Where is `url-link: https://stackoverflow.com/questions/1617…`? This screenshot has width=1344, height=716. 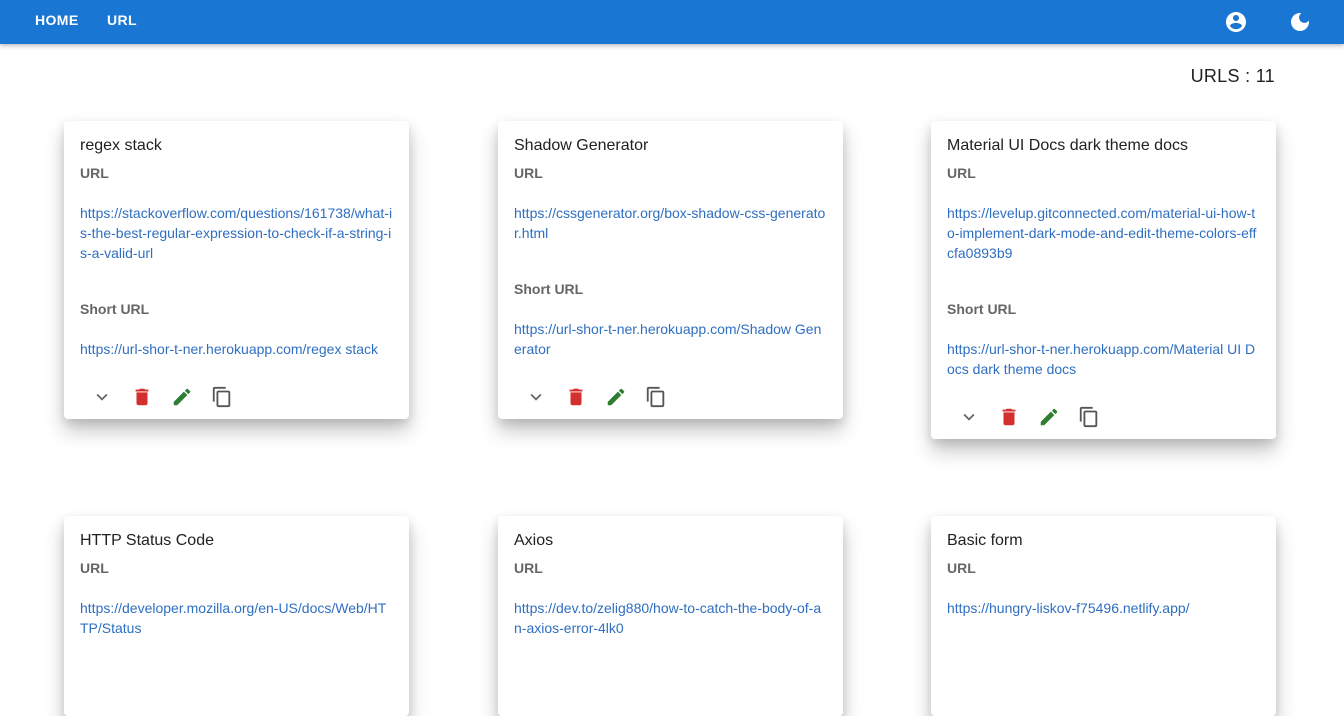 url-link: https://stackoverflow.com/questions/1617… is located at coordinates (236, 233).